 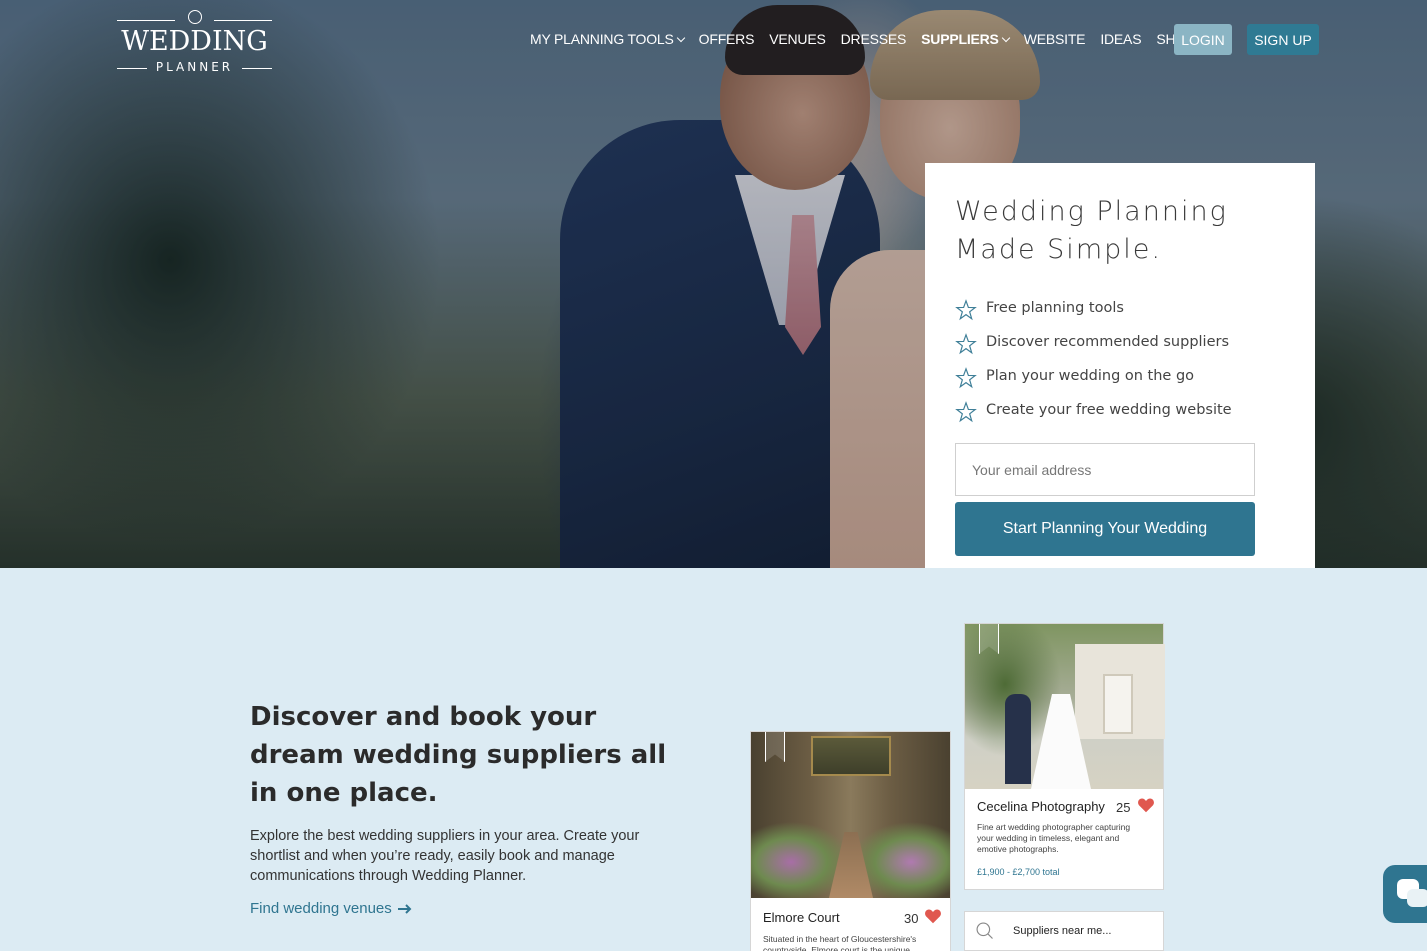 I want to click on feature-item: Create your free wedding website, so click(x=1120, y=410).